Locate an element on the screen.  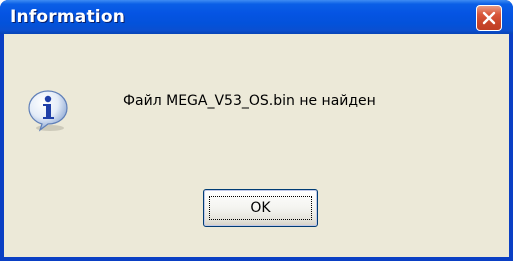
ok-button-label: OK is located at coordinates (260, 208).